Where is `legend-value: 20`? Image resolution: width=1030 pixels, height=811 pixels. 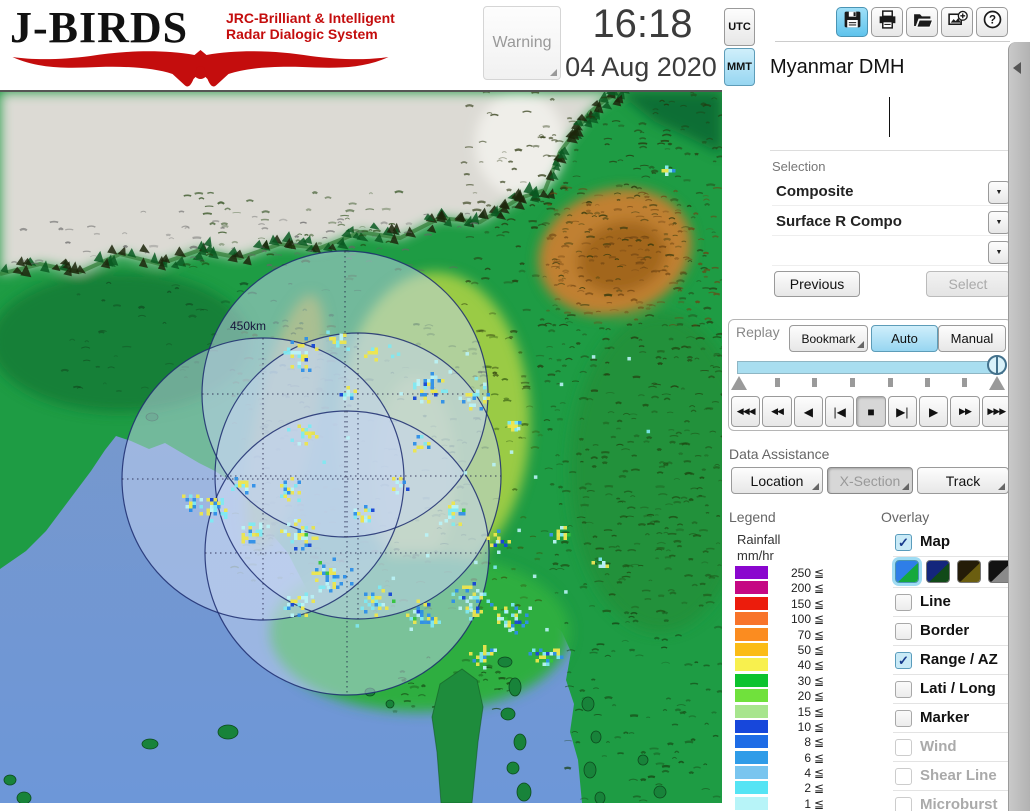 legend-value: 20 is located at coordinates (804, 696).